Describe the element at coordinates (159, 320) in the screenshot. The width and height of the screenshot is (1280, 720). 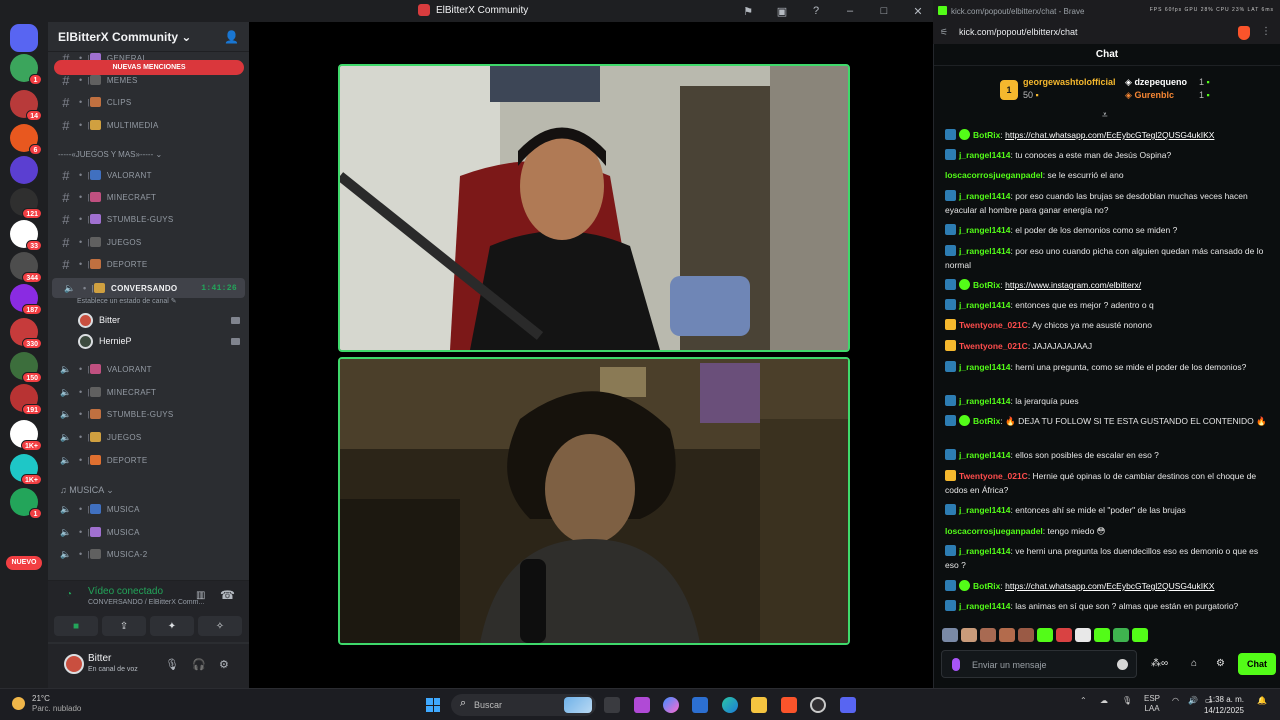
I see `voice-user: Bitter` at that location.